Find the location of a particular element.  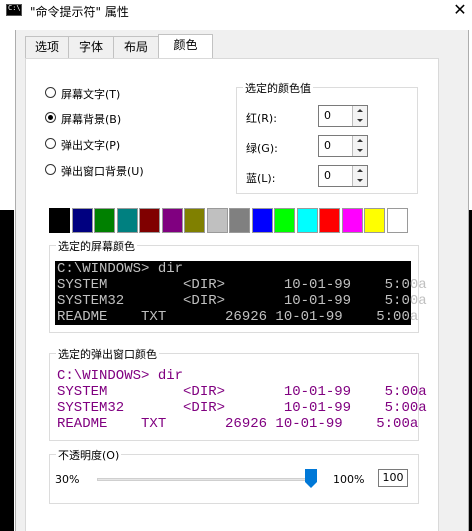

opacity-value-field: 100 is located at coordinates (393, 478).